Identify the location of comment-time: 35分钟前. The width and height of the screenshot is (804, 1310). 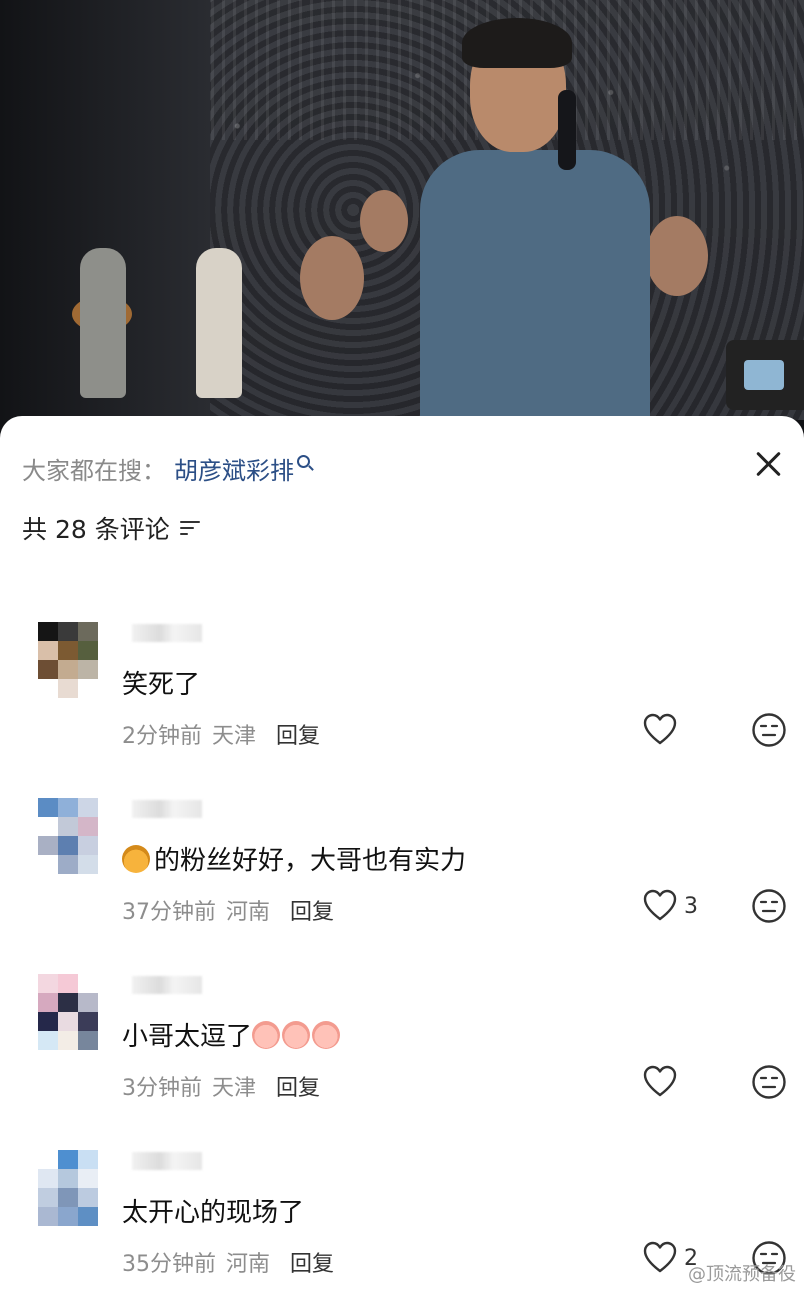
(169, 1264).